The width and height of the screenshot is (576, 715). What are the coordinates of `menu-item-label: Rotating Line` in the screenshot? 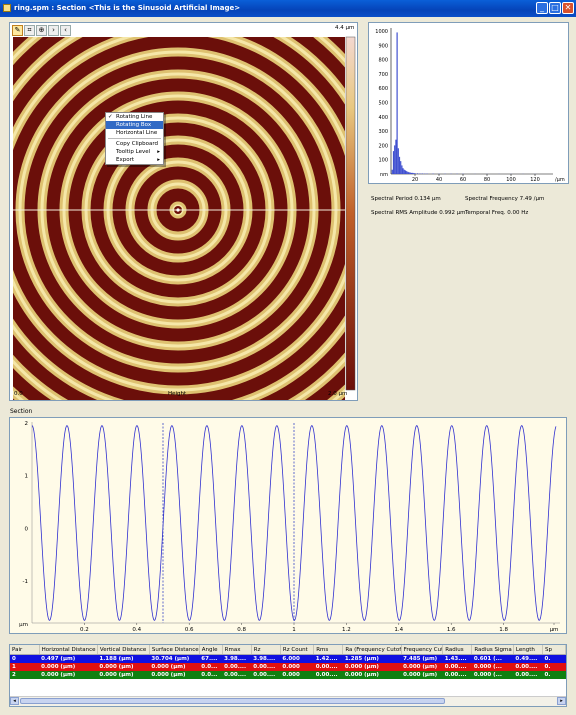 It's located at (134, 117).